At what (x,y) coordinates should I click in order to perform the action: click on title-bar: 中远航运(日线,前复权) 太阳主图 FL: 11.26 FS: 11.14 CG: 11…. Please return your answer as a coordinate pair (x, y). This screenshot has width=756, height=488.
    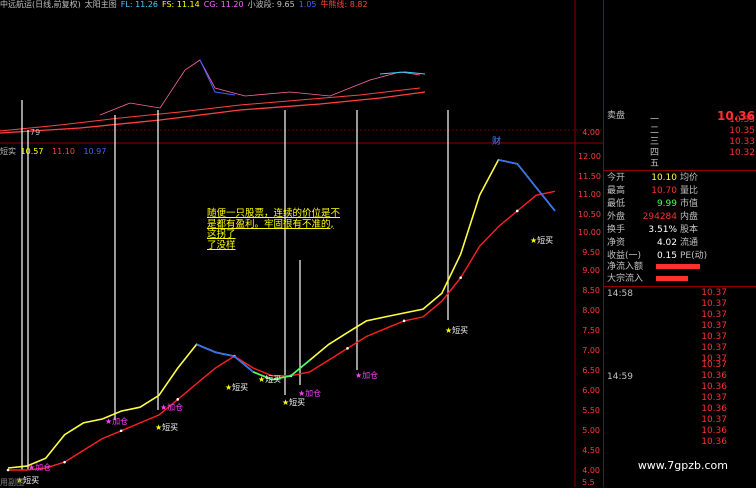
    Looking at the image, I should click on (287, 5).